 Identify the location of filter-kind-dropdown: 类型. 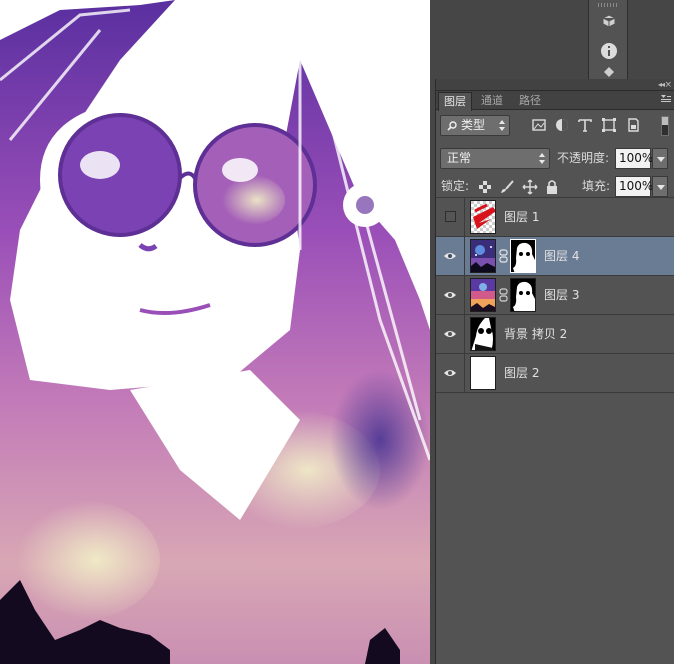
(475, 125).